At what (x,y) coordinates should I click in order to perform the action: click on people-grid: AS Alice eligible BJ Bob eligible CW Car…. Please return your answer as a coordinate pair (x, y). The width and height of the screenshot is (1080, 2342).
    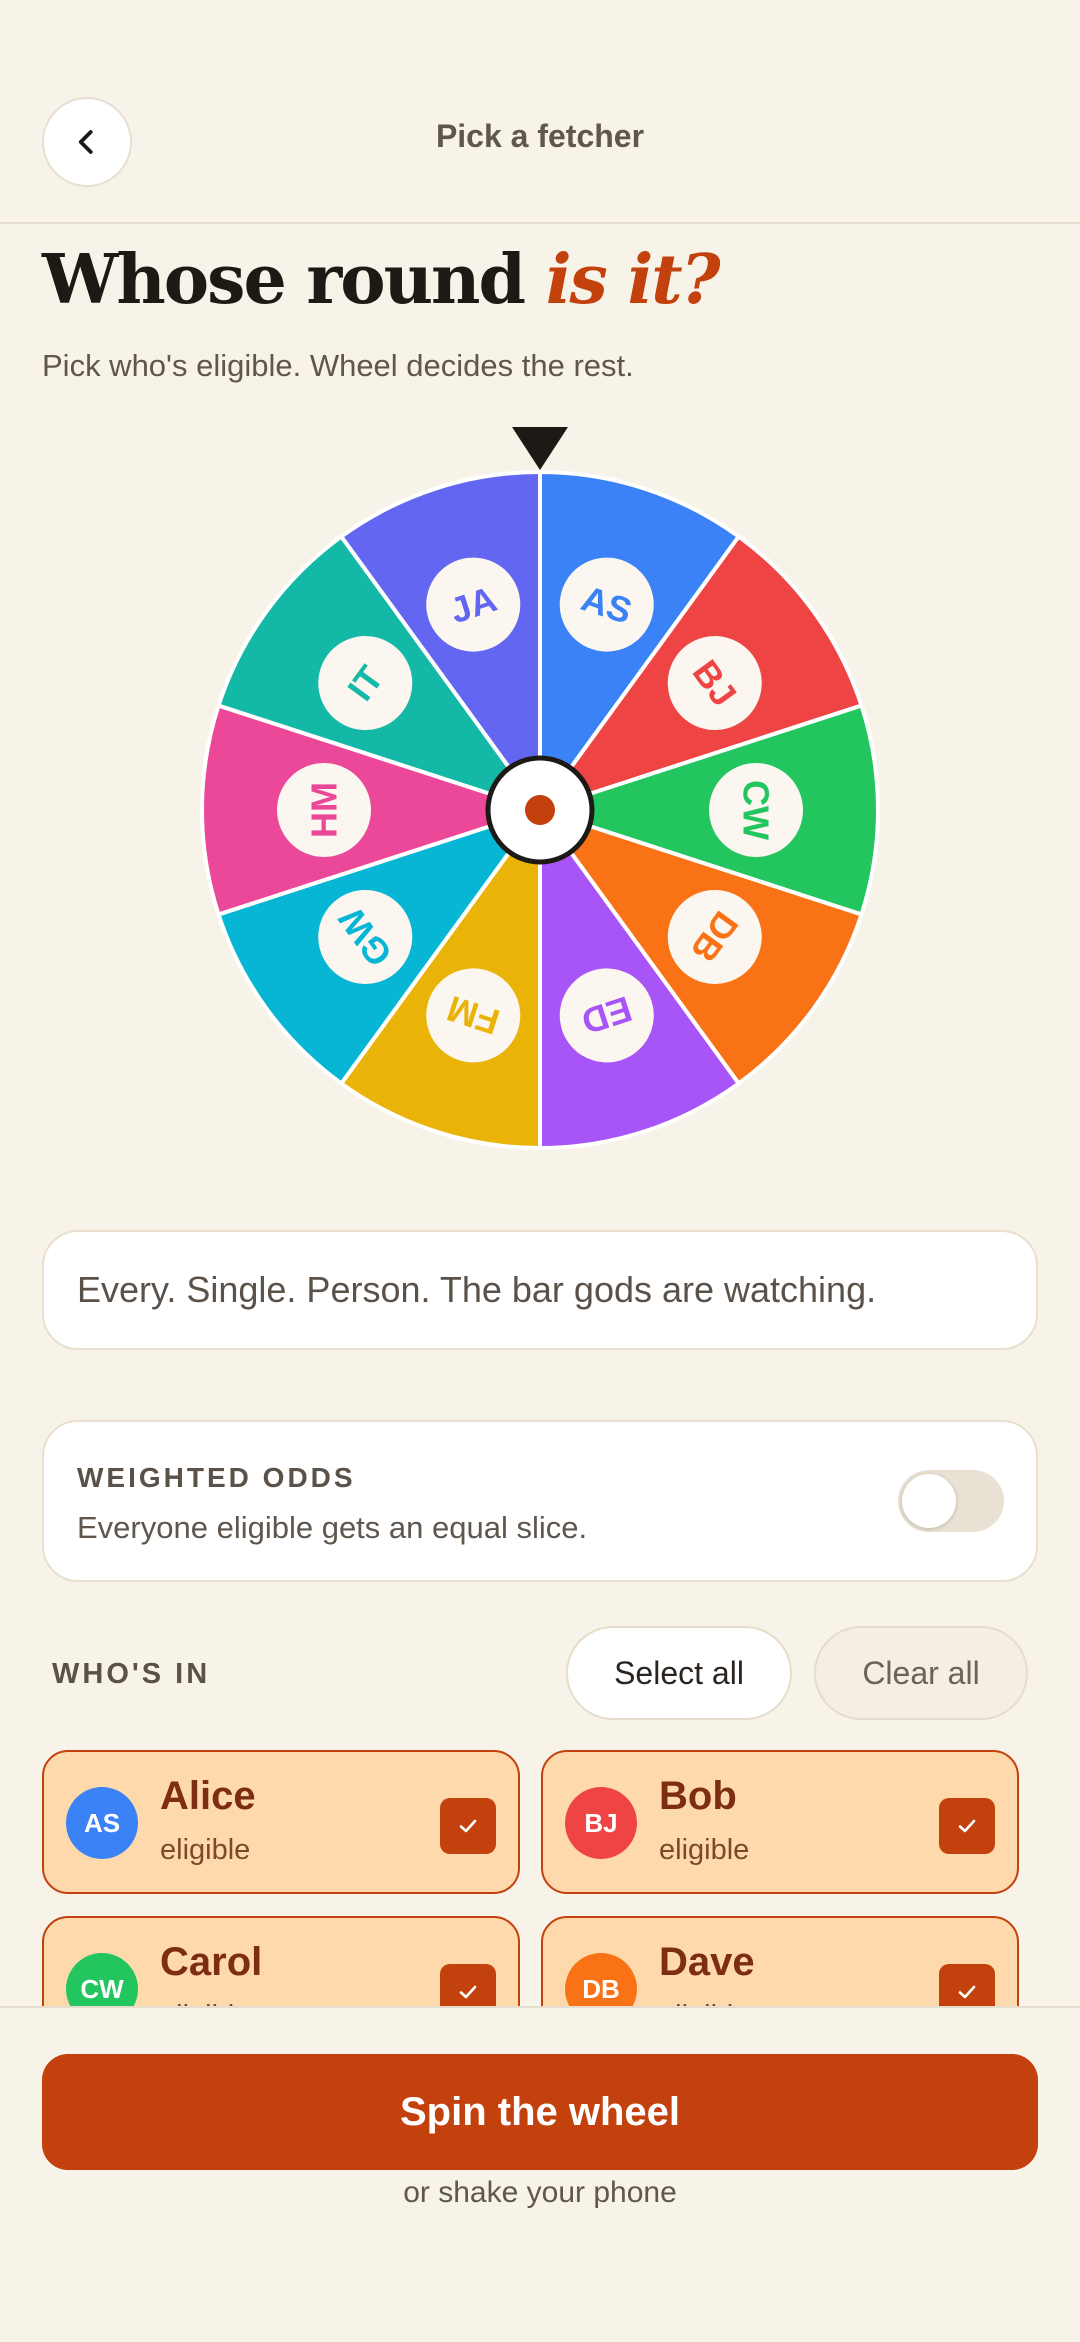
    Looking at the image, I should click on (540, 1874).